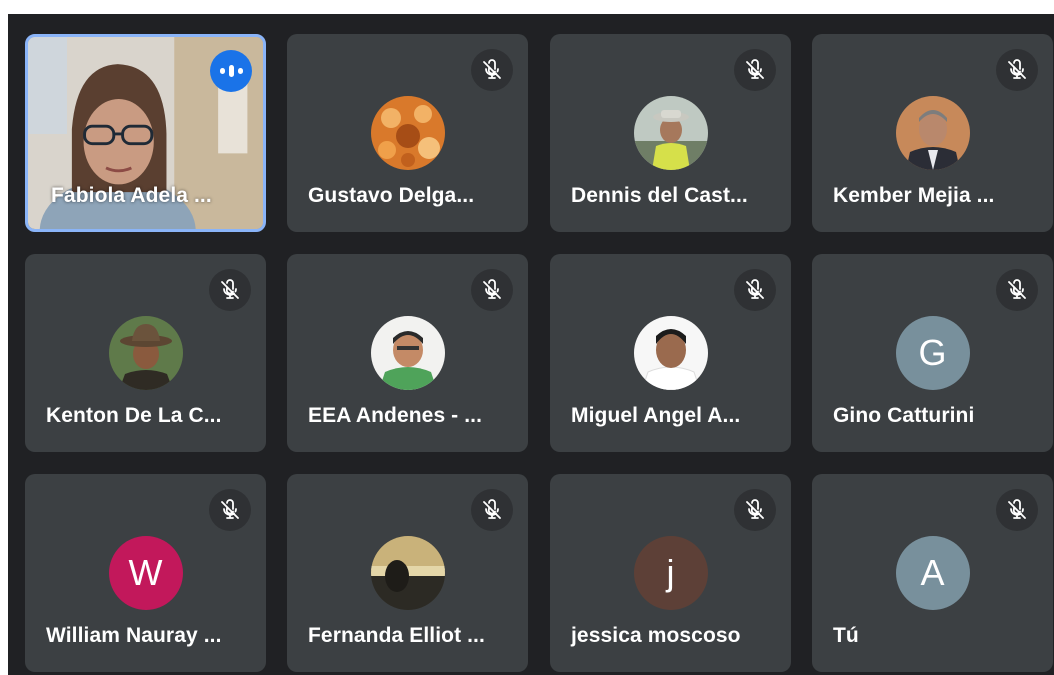 Image resolution: width=1054 pixels, height=675 pixels. What do you see at coordinates (231, 71) in the screenshot?
I see `speaking-indicator-icon` at bounding box center [231, 71].